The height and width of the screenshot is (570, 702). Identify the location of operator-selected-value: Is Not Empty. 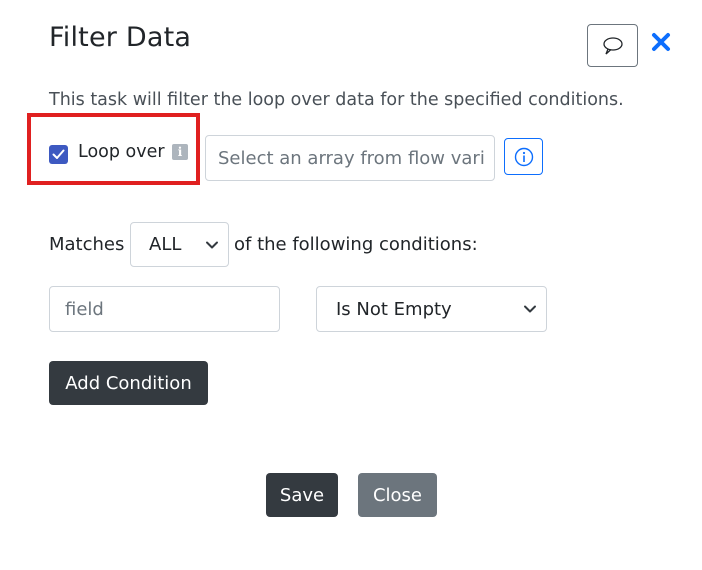
(394, 309).